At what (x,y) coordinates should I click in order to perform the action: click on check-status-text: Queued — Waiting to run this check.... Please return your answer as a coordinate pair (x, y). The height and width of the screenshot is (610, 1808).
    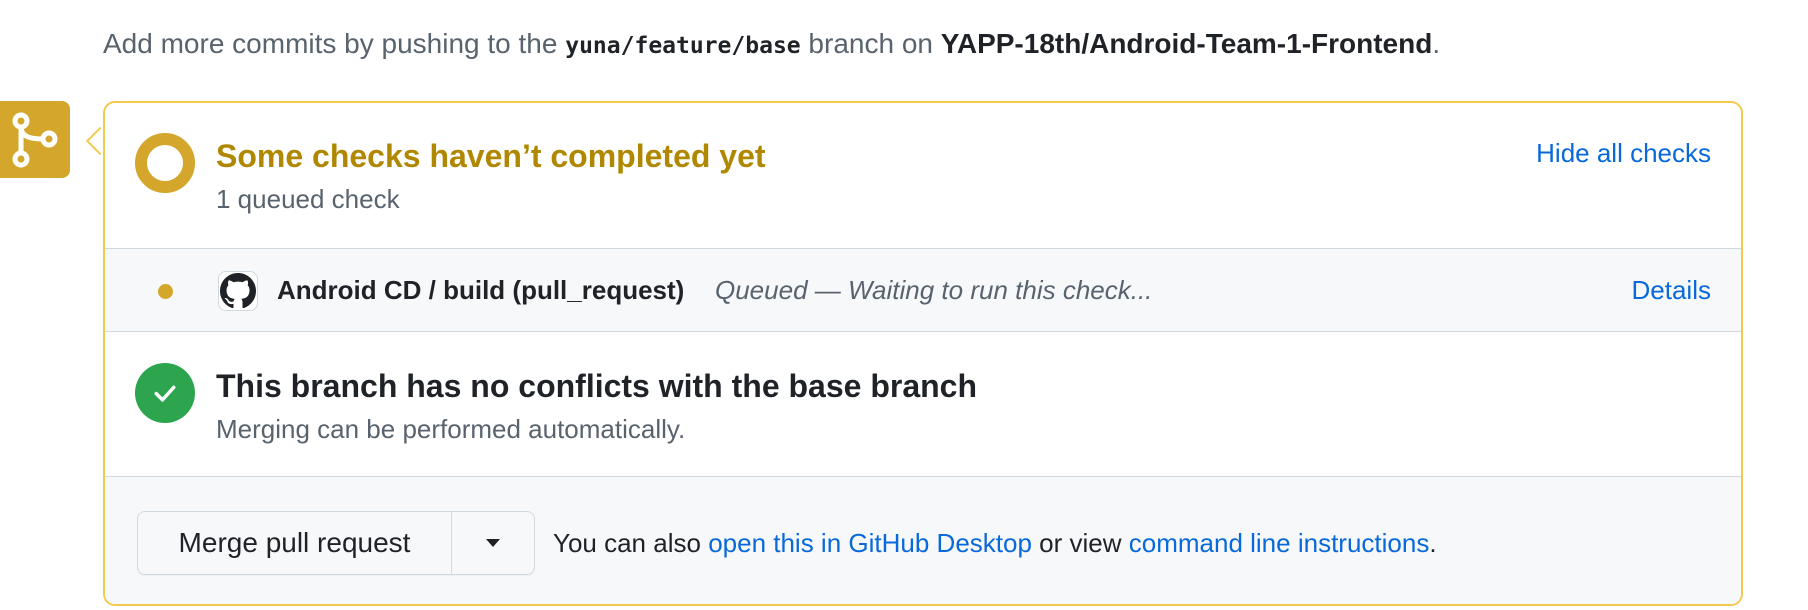
    Looking at the image, I should click on (934, 290).